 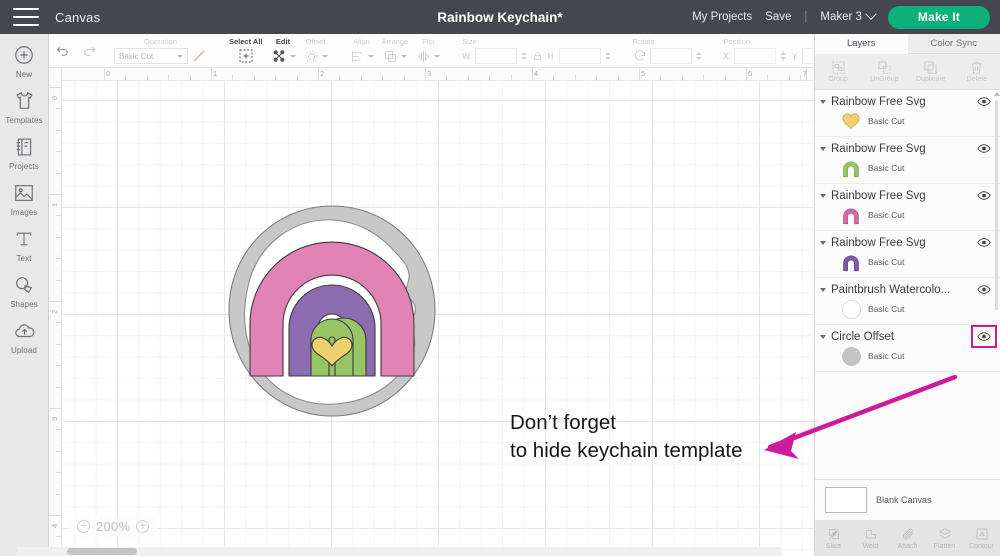 I want to click on edit-label: Edit, so click(x=283, y=41).